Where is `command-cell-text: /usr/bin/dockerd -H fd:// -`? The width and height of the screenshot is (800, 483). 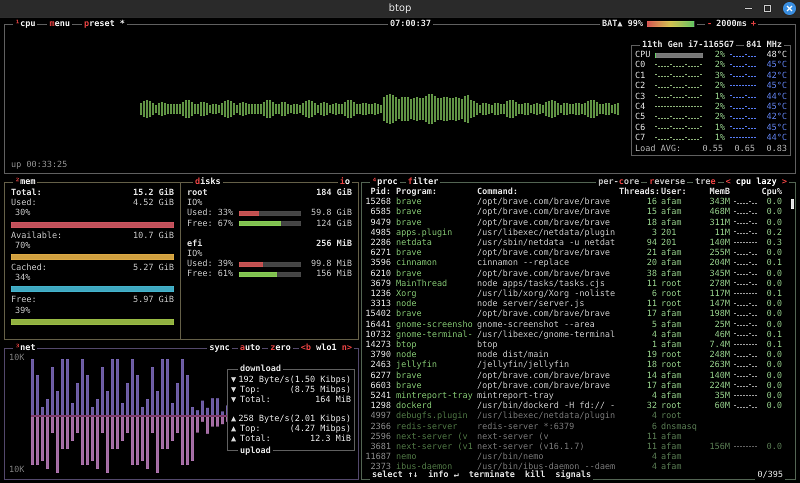
command-cell-text: /usr/bin/dockerd -H fd:// - is located at coordinates (546, 406).